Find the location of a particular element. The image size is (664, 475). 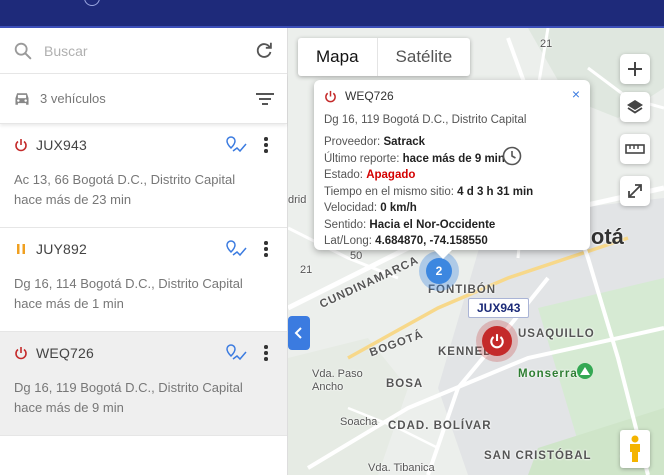

map-label-san-cristobal: SAN CRISTÓBAL is located at coordinates (538, 456).